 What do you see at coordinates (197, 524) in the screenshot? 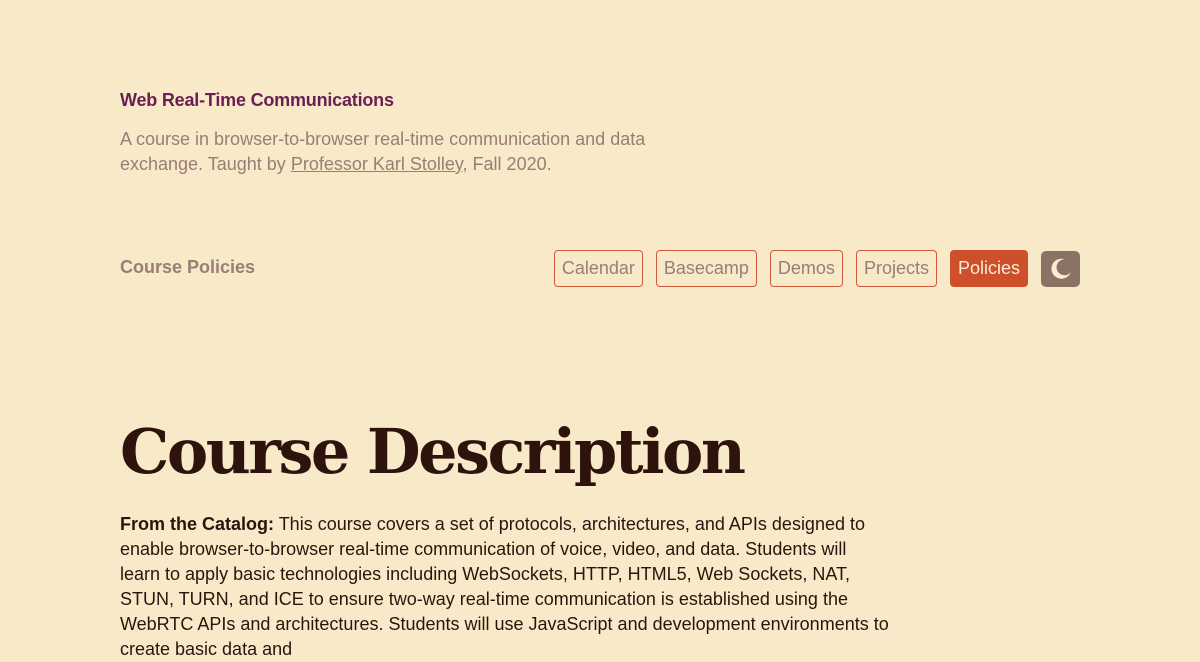
I see `catalog-label: From the Catalog:` at bounding box center [197, 524].